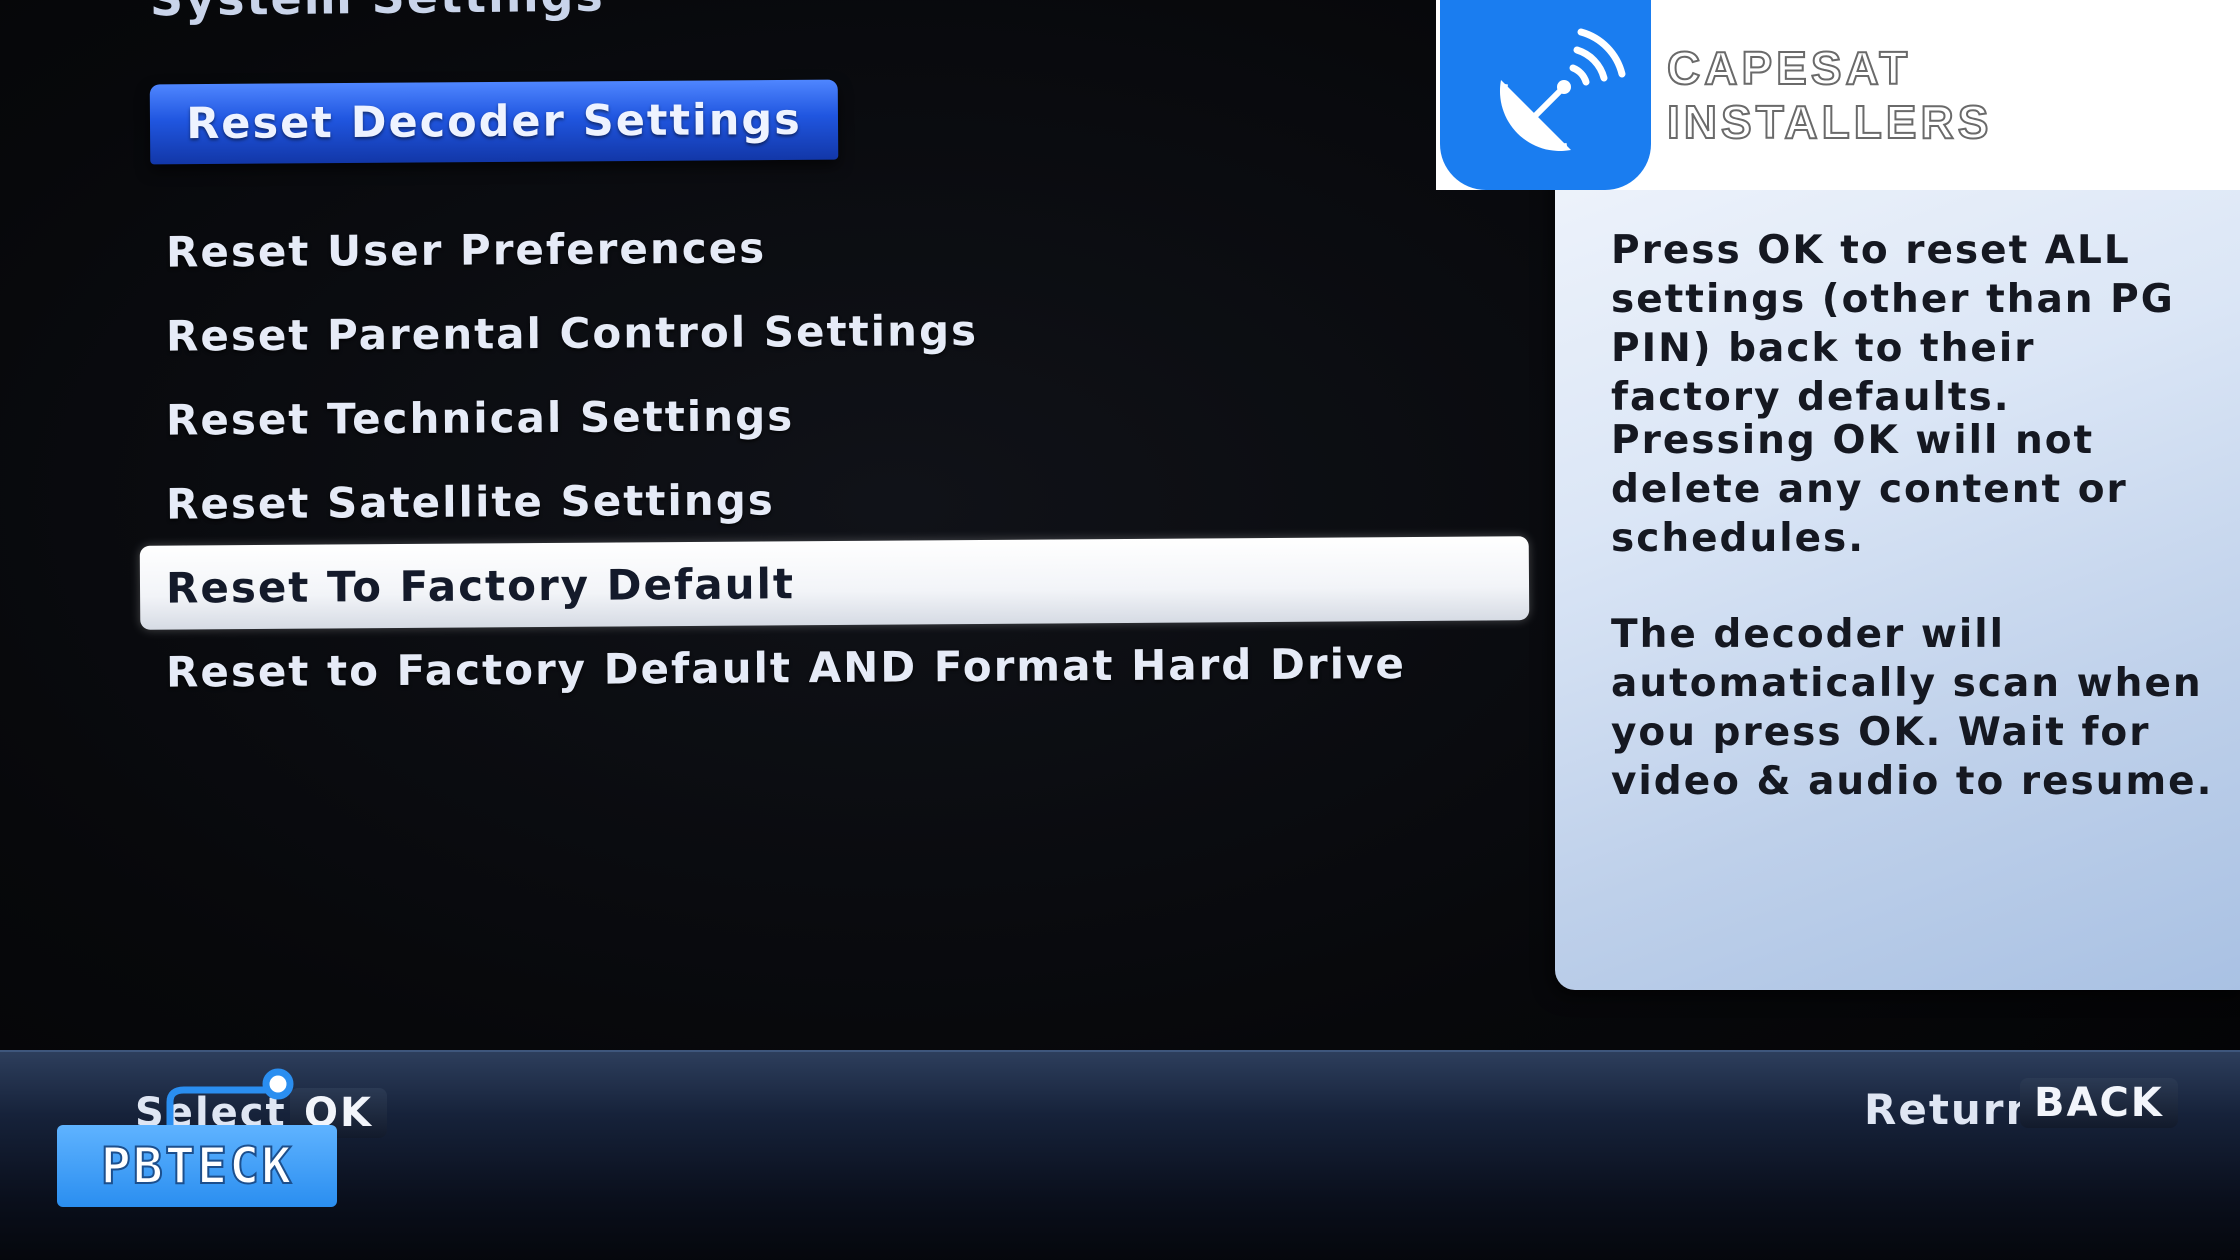  I want to click on capesat-logo: CAPESAT INSTALLERS, so click(1838, 95).